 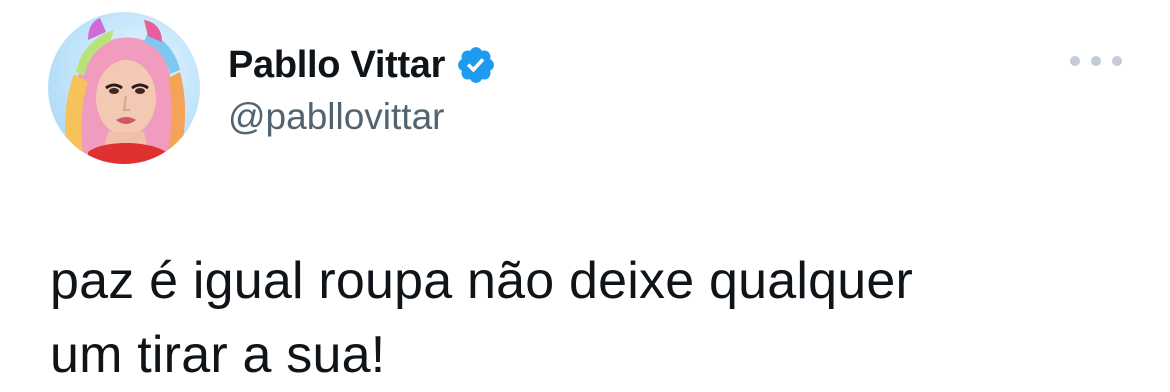 I want to click on verified-badge-icon, so click(x=476, y=65).